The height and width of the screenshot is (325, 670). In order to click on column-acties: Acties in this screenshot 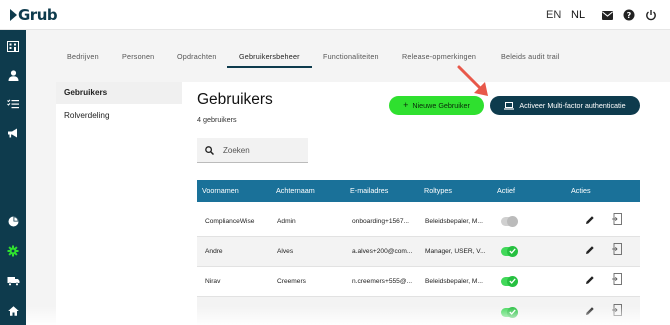, I will do `click(581, 190)`.